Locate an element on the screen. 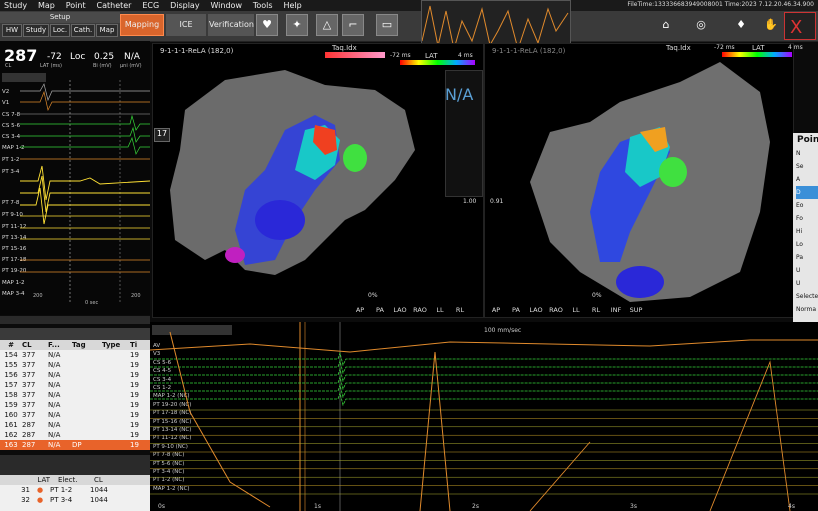 The width and height of the screenshot is (818, 511). point-type: Se is located at coordinates (807, 166).